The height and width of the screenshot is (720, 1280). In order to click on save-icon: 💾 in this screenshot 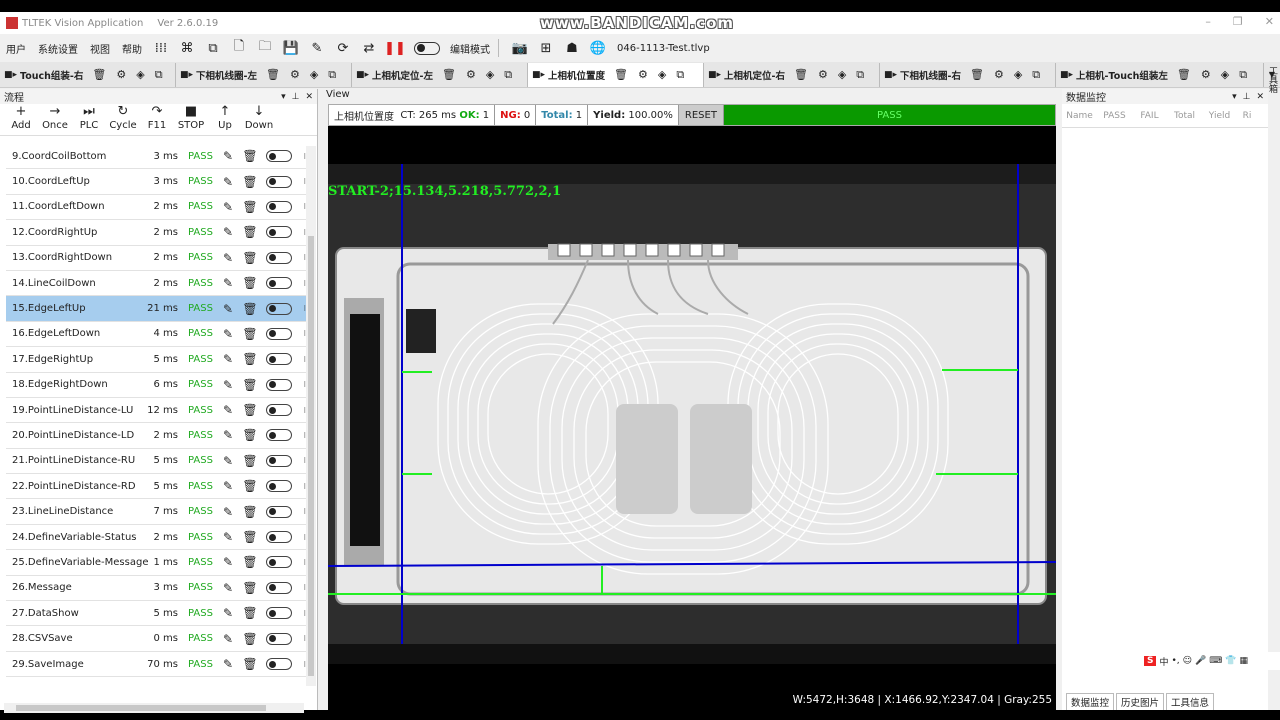, I will do `click(291, 48)`.